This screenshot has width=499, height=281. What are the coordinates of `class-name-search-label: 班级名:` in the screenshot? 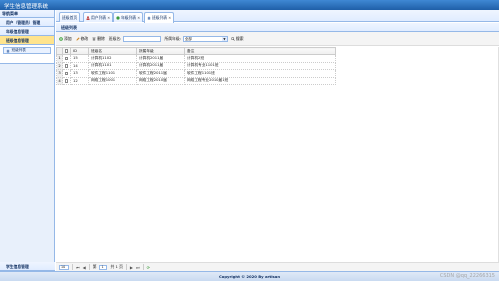 It's located at (115, 38).